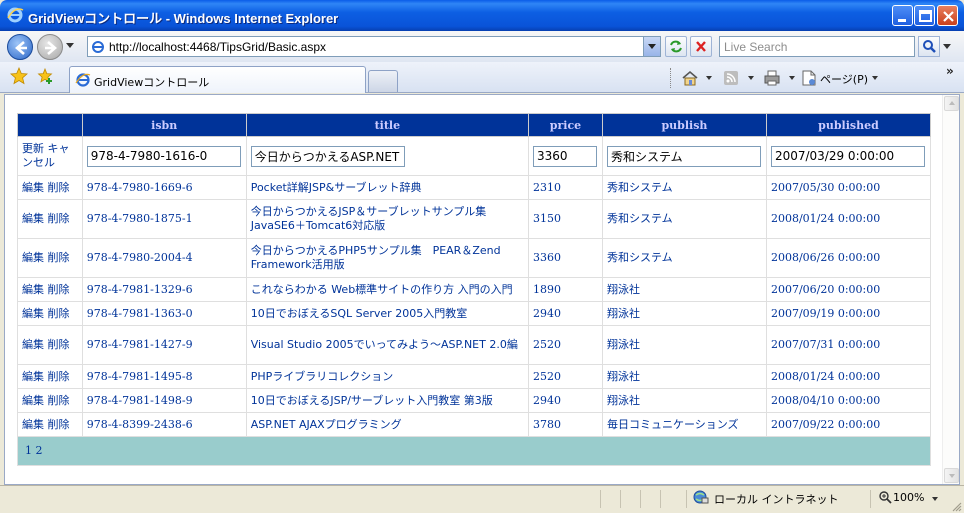 The image size is (964, 513). Describe the element at coordinates (387, 125) in the screenshot. I see `header-title: title` at that location.